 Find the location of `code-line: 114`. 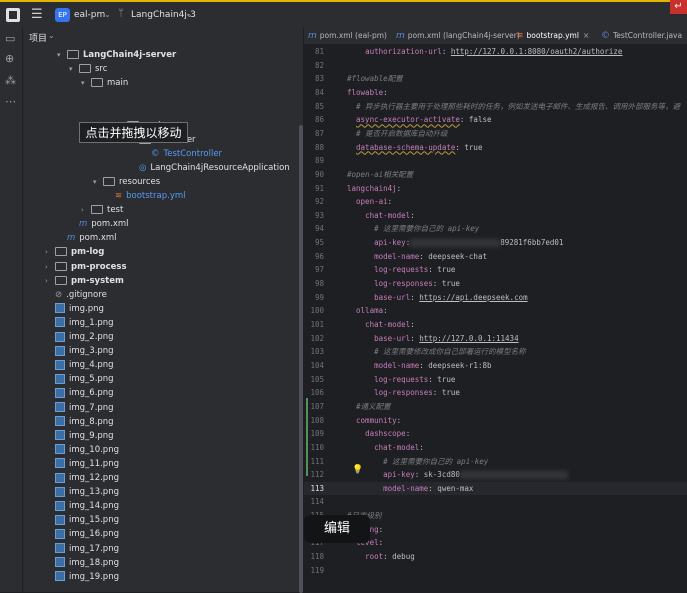

code-line: 114 is located at coordinates (495, 502).